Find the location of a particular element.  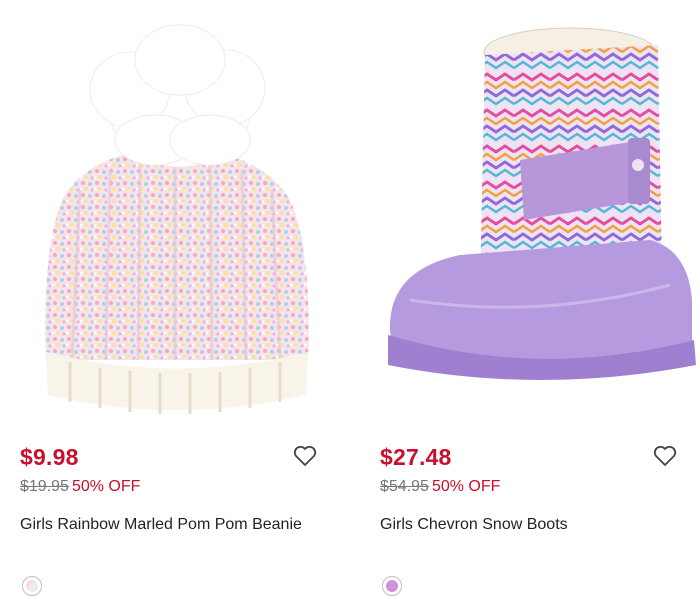

original-price: $54.95 is located at coordinates (404, 486).